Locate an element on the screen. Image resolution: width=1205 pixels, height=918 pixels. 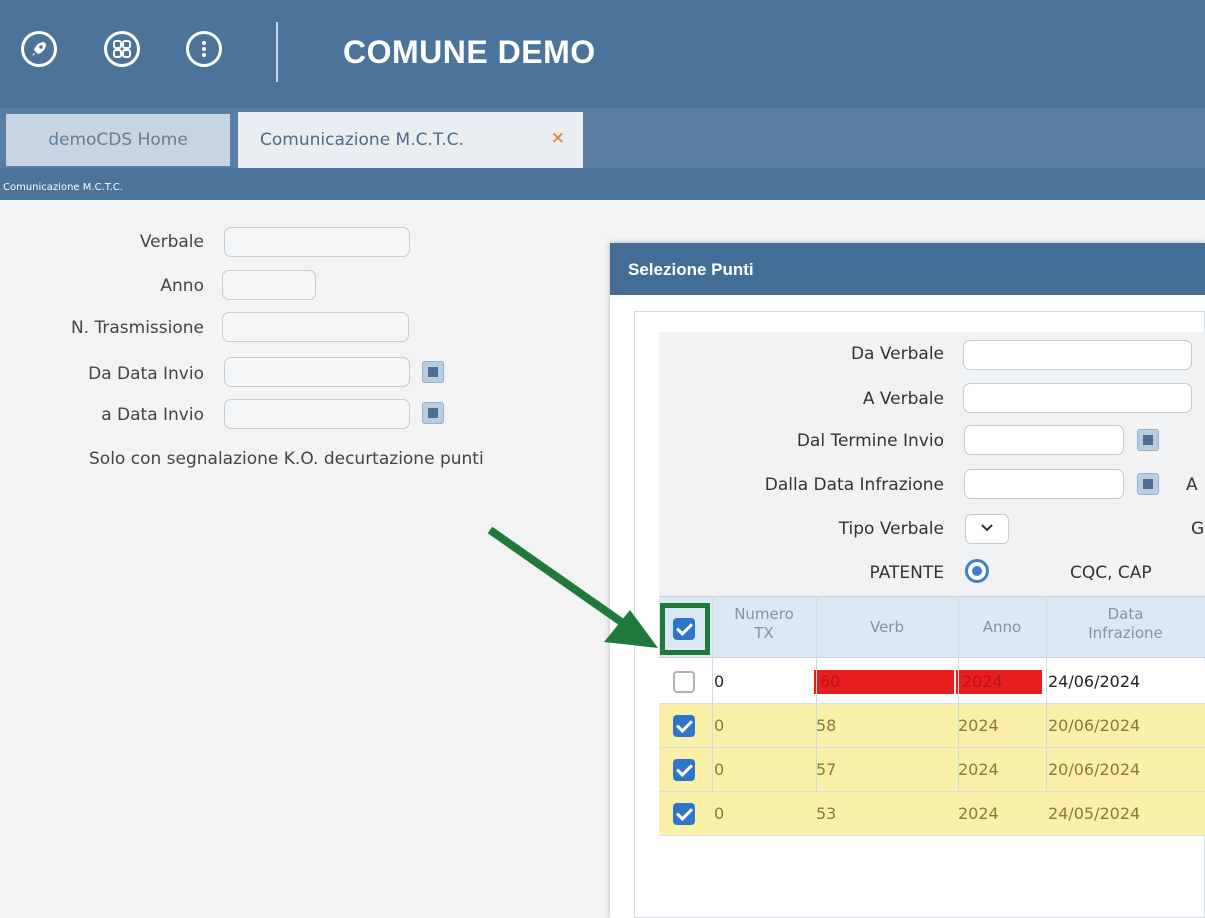
a-verbale-field is located at coordinates (1077, 398).